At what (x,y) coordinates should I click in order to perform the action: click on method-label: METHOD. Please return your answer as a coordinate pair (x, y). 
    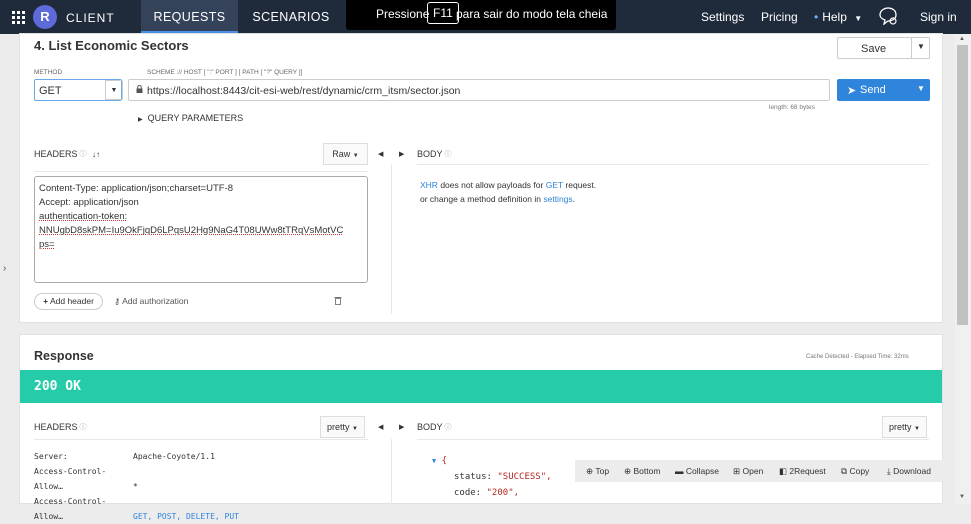
    Looking at the image, I should click on (48, 72).